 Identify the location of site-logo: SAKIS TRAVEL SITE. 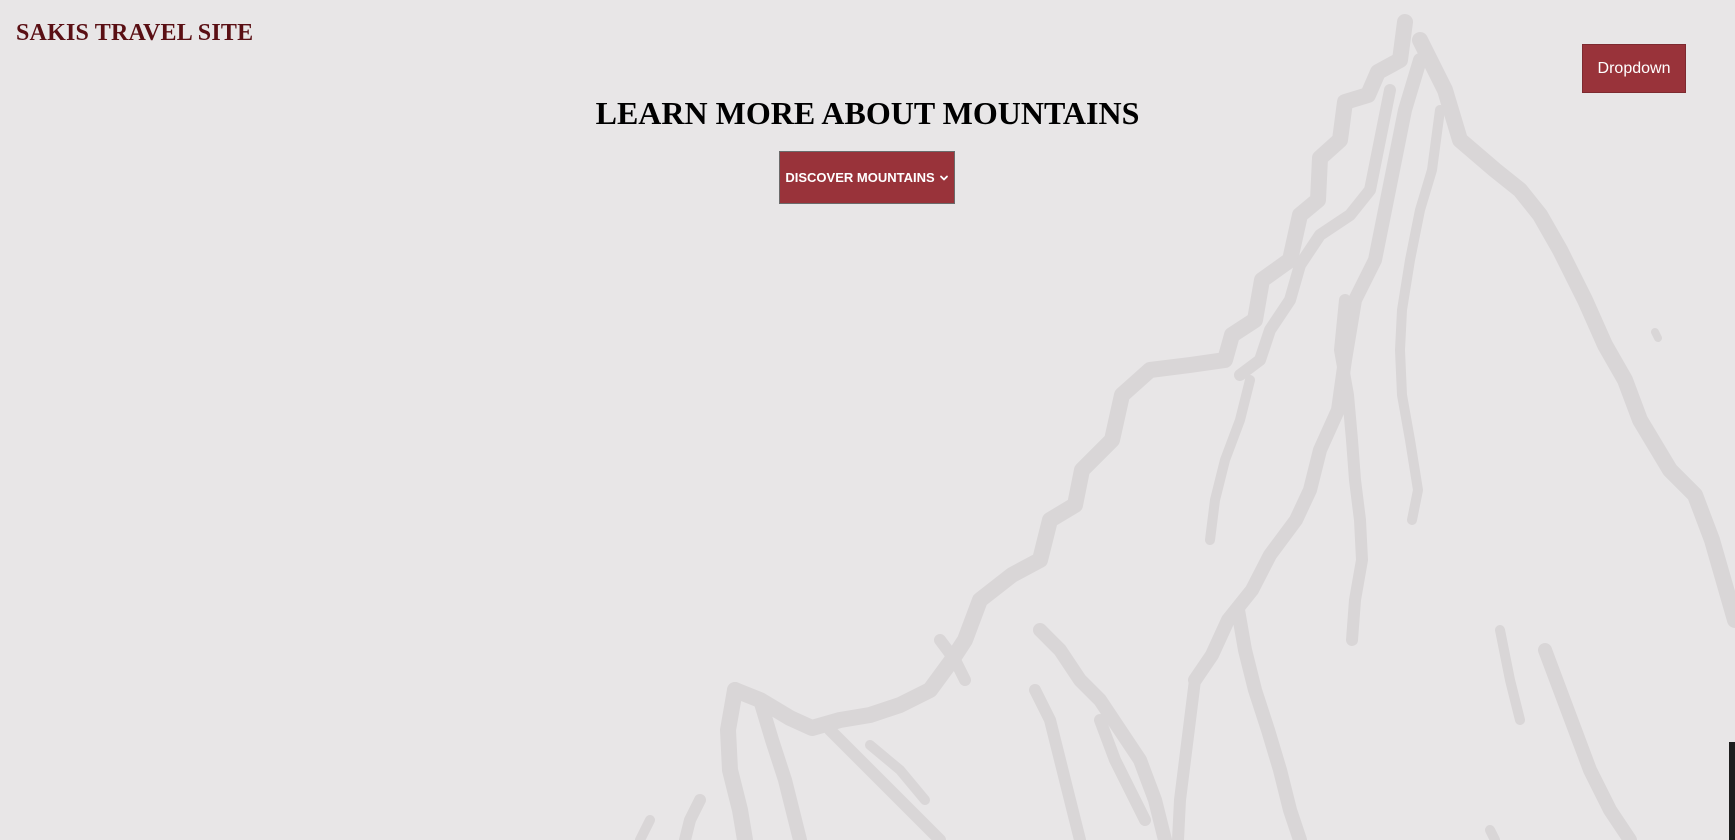
(134, 33).